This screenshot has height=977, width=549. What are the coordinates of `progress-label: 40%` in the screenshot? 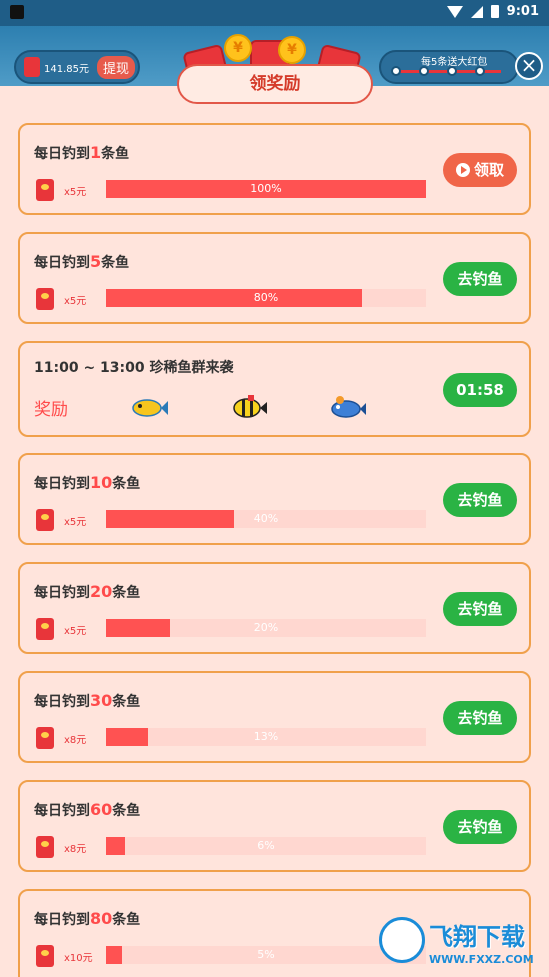 It's located at (266, 518).